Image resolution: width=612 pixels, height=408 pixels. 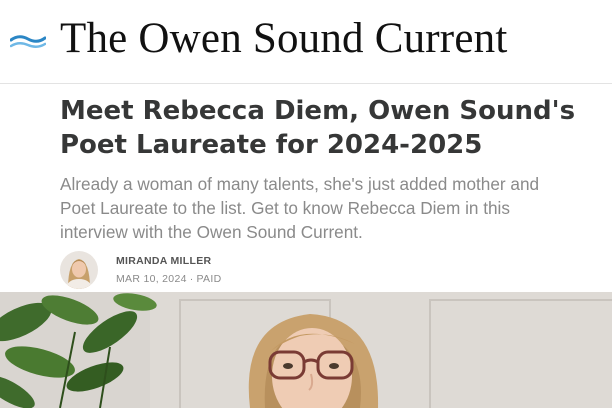 I want to click on waves-logo-icon, so click(x=28, y=42).